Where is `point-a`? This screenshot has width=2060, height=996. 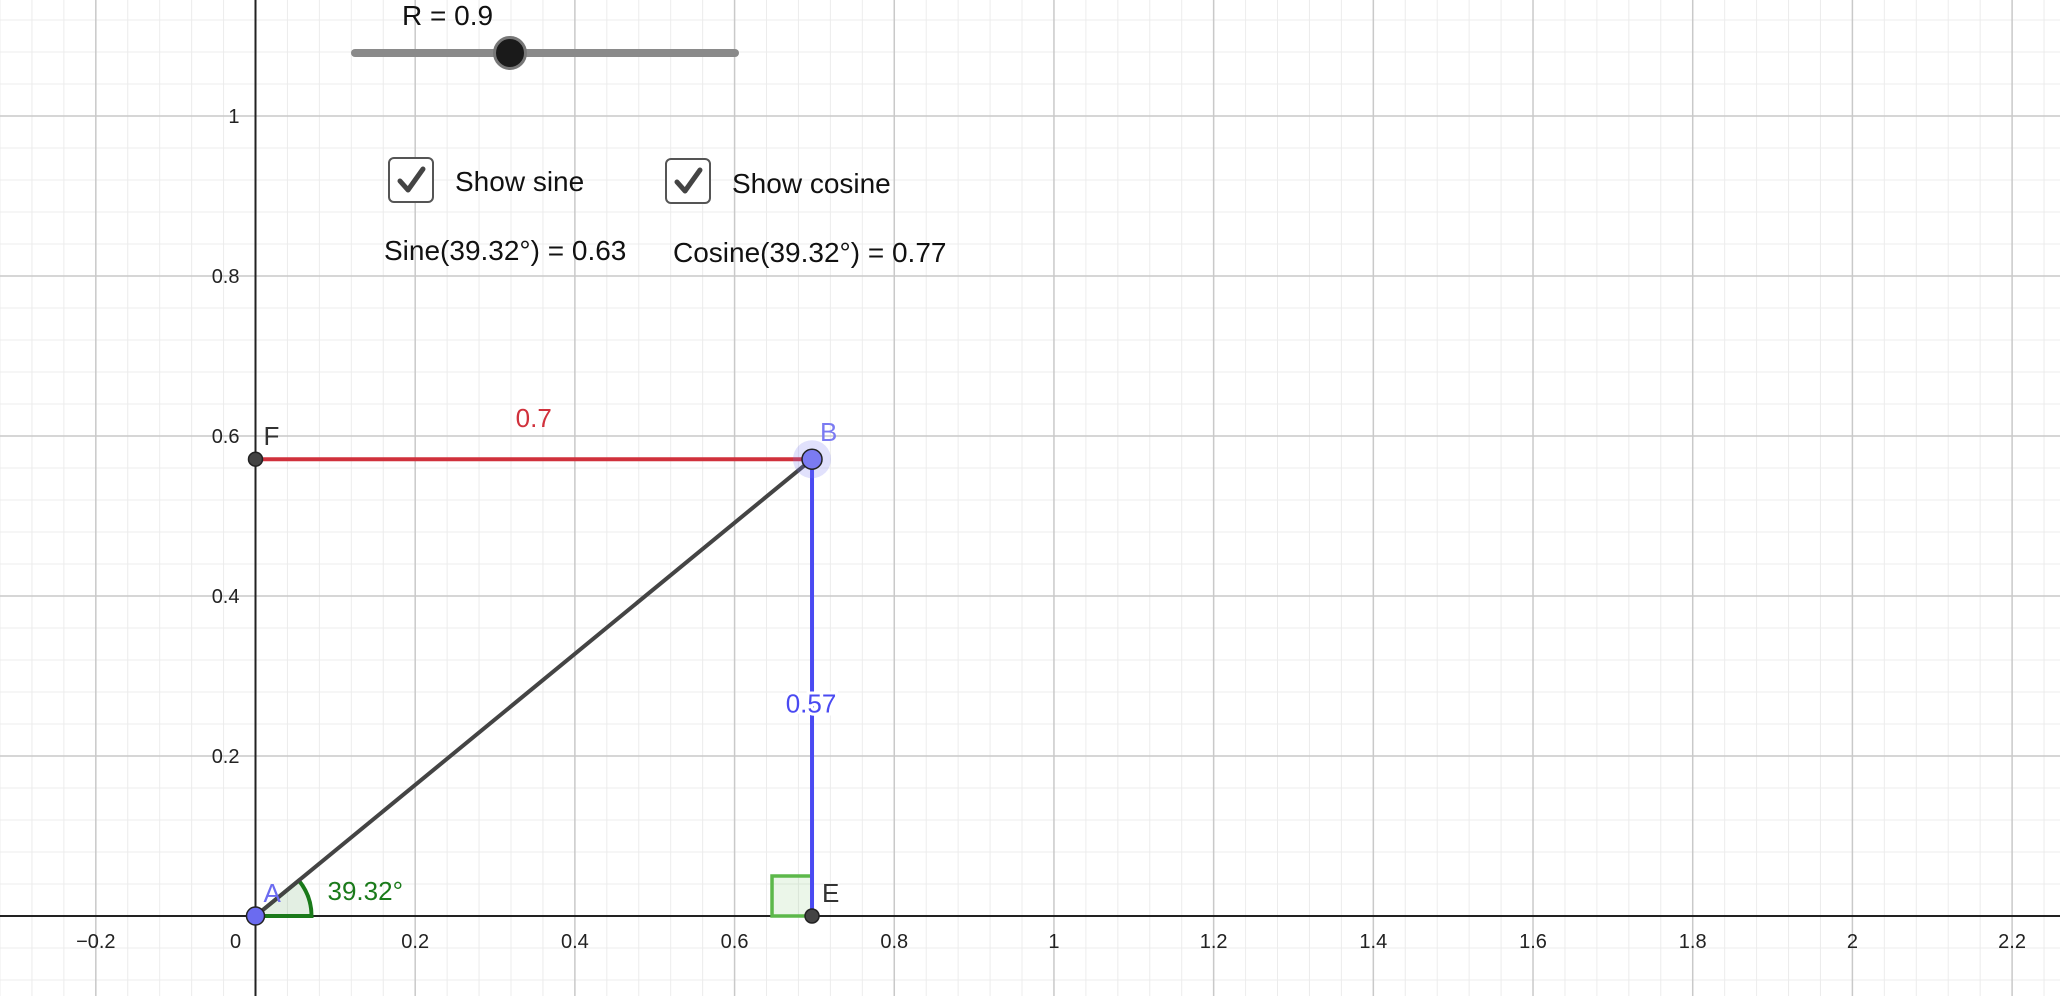
point-a is located at coordinates (255, 916).